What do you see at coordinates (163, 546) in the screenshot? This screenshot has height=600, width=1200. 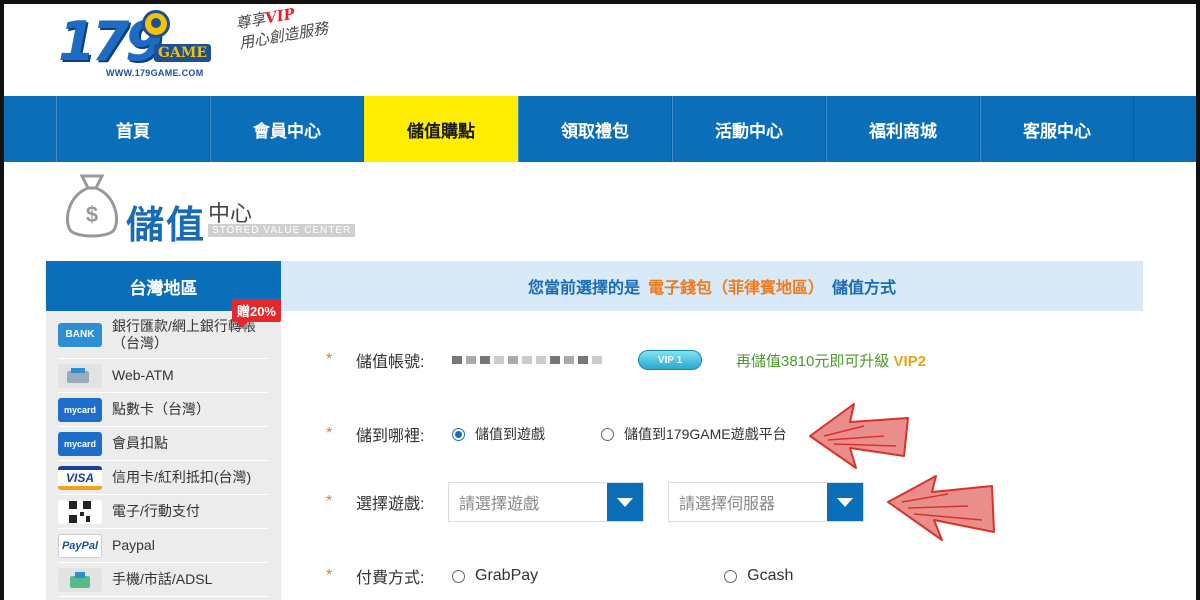 I see `sidebar-item-paypal: PayPal Paypal` at bounding box center [163, 546].